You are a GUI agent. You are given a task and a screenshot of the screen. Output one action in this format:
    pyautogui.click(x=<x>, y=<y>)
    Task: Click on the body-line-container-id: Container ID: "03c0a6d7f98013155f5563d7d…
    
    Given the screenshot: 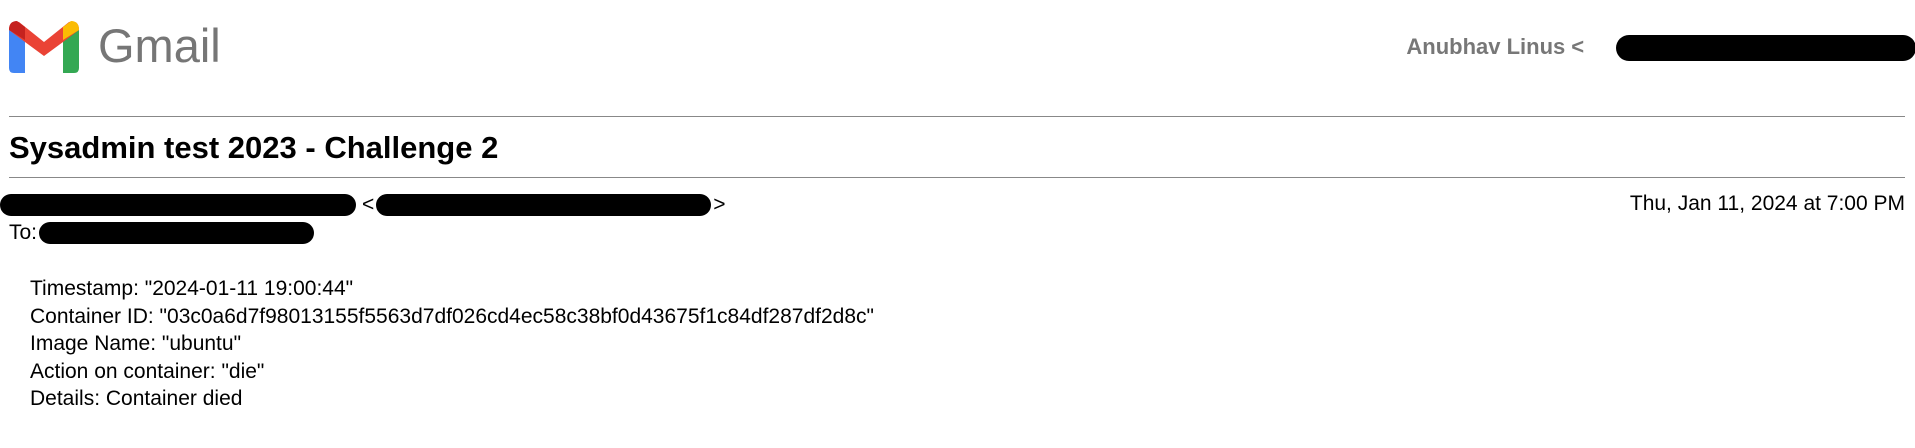 What is the action you would take?
    pyautogui.click(x=452, y=316)
    